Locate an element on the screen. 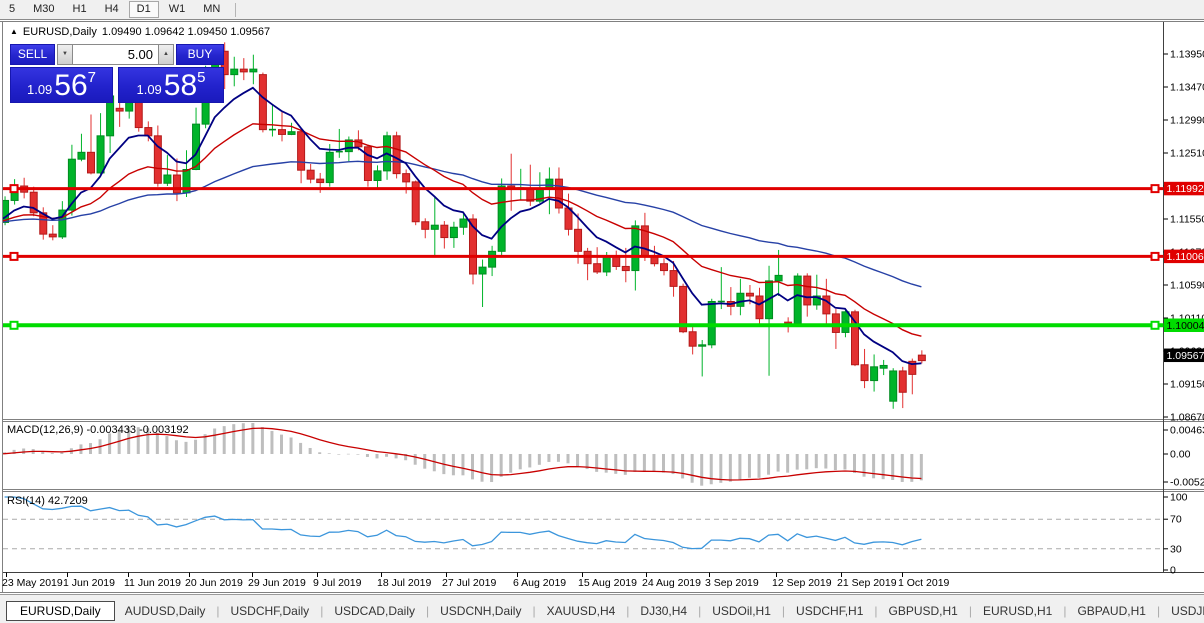  symbol-tab-dj30-h4: DJ30,H4 is located at coordinates (663, 611).